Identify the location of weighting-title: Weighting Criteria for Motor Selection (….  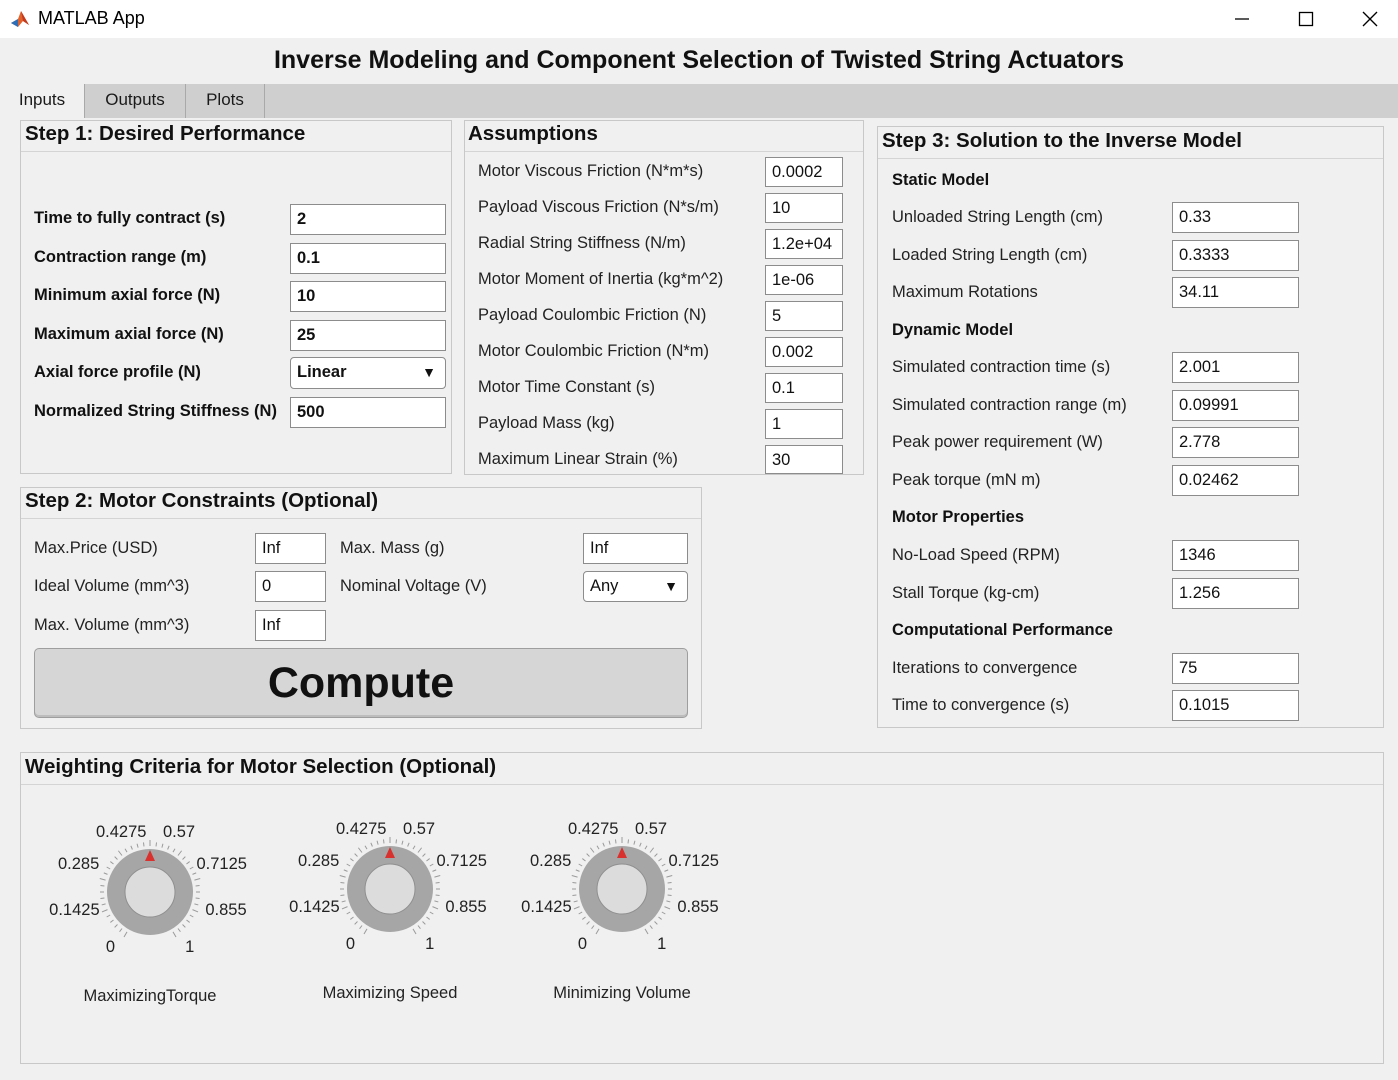
(261, 766).